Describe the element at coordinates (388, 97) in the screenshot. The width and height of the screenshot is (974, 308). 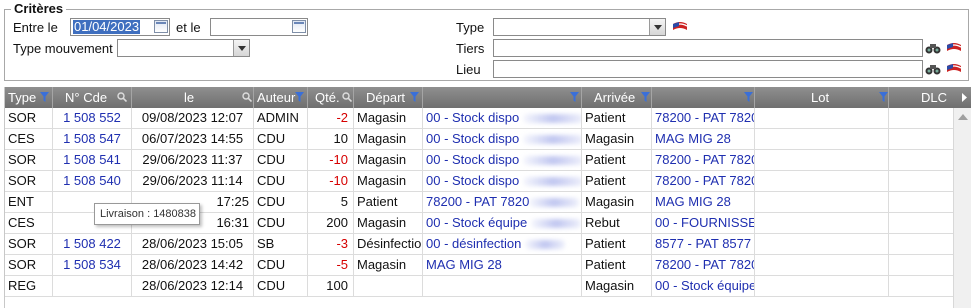
I see `column-header-departure: Départ` at that location.